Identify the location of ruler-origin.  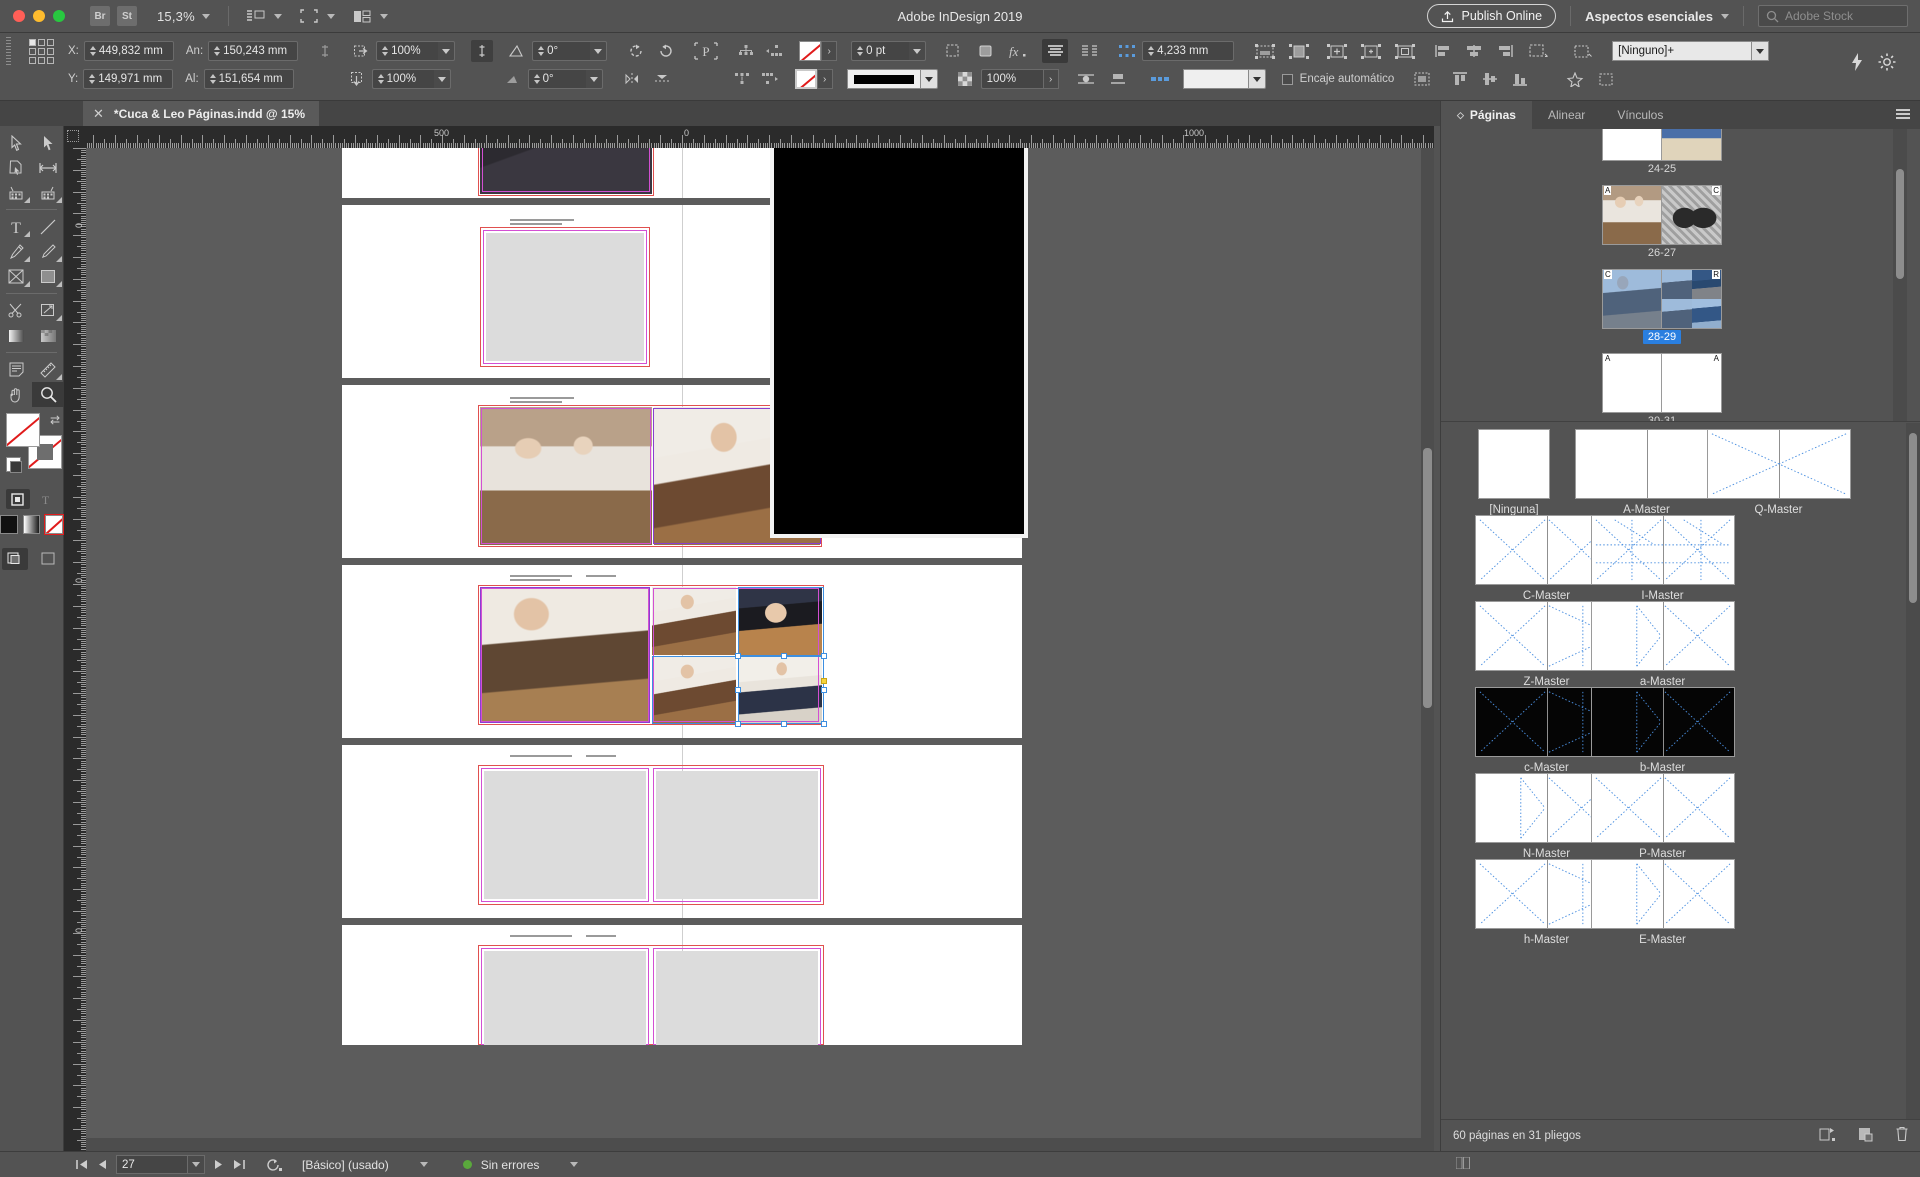
(75, 137).